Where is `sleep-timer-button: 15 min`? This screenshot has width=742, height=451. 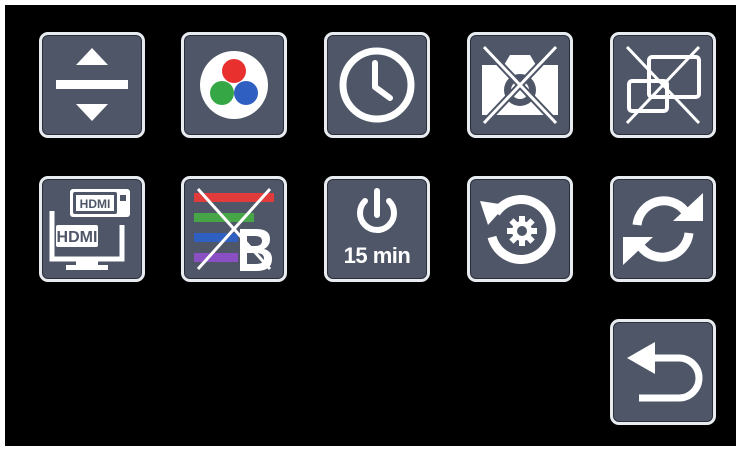 sleep-timer-button: 15 min is located at coordinates (377, 229).